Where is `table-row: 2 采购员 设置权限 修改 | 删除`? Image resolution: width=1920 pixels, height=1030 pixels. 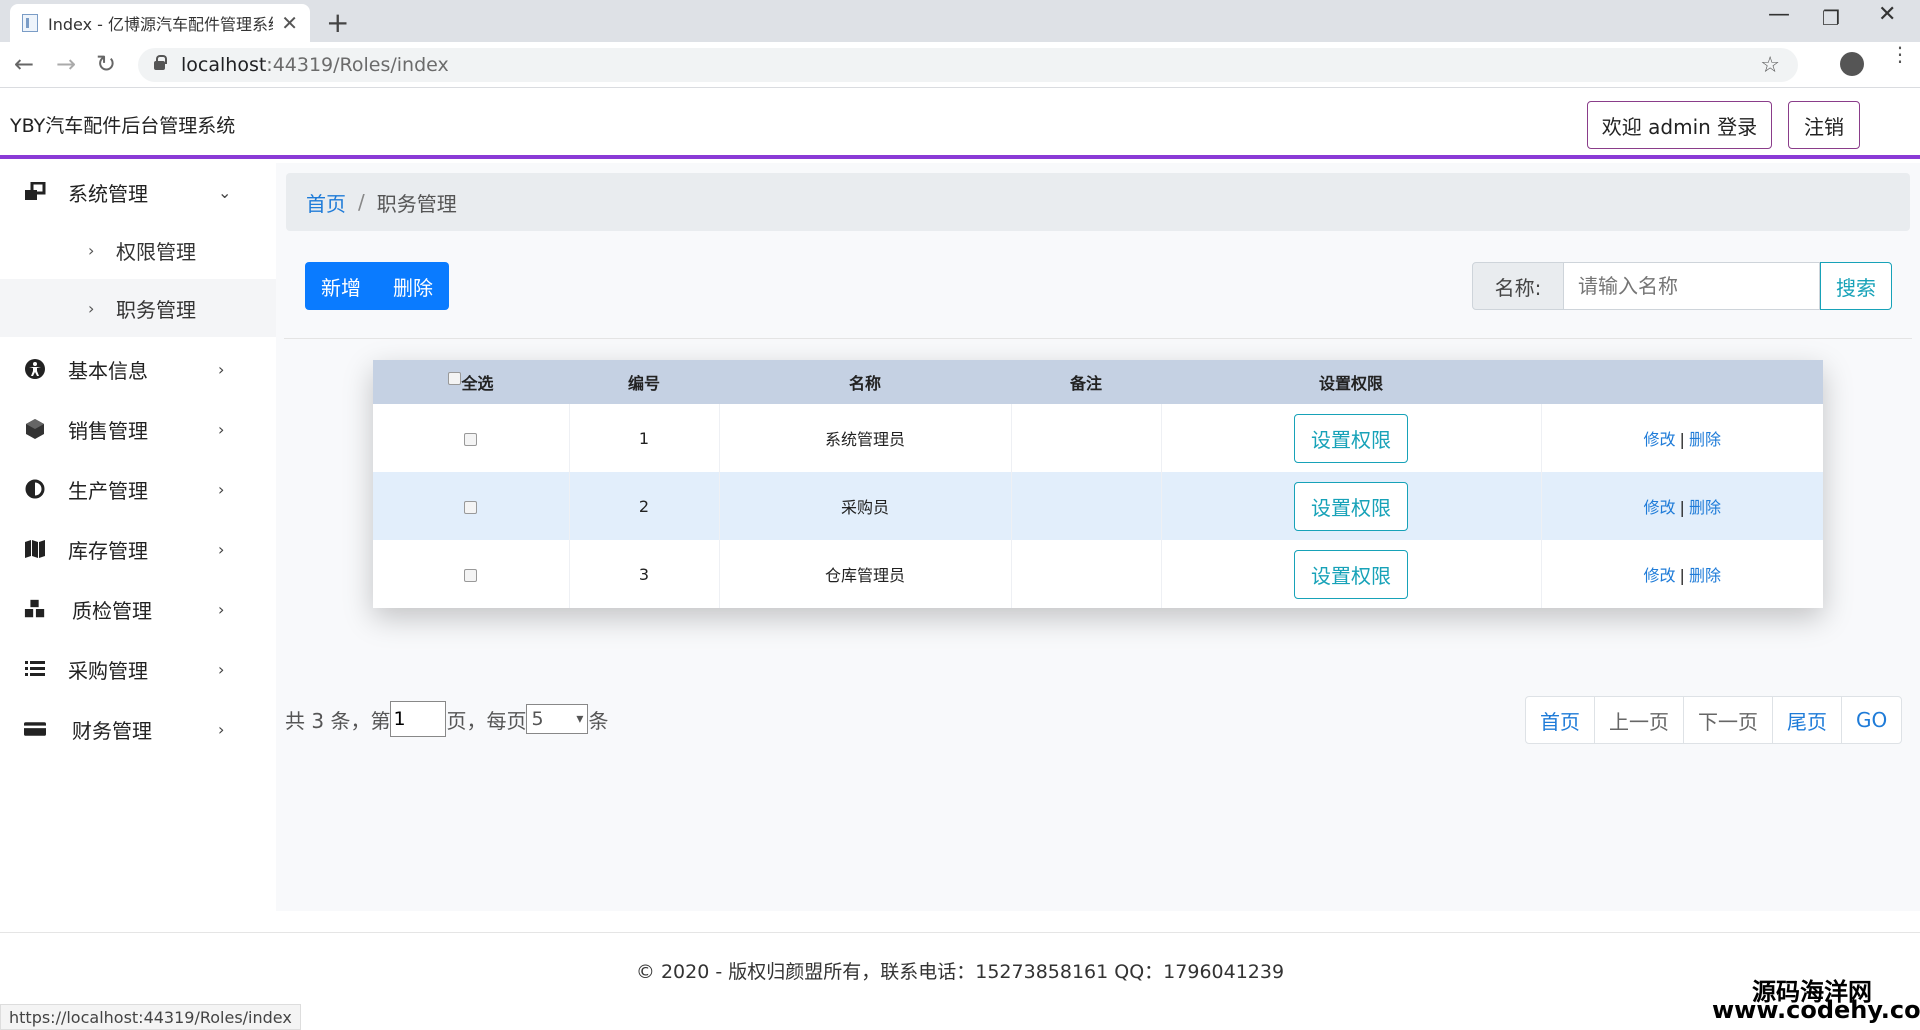
table-row: 2 采购员 设置权限 修改 | 删除 is located at coordinates (1098, 506).